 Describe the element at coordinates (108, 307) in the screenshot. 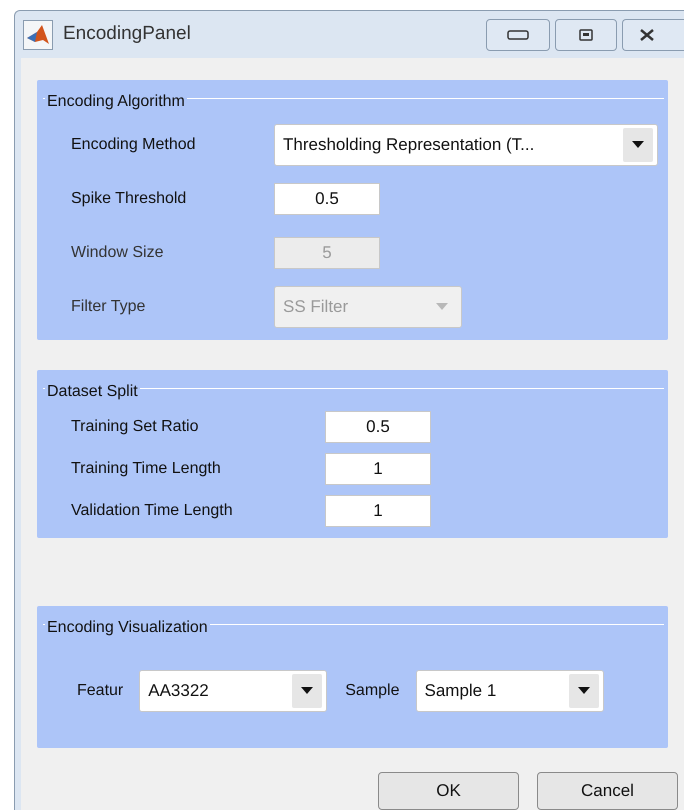

I see `field-label: Filter Type` at that location.